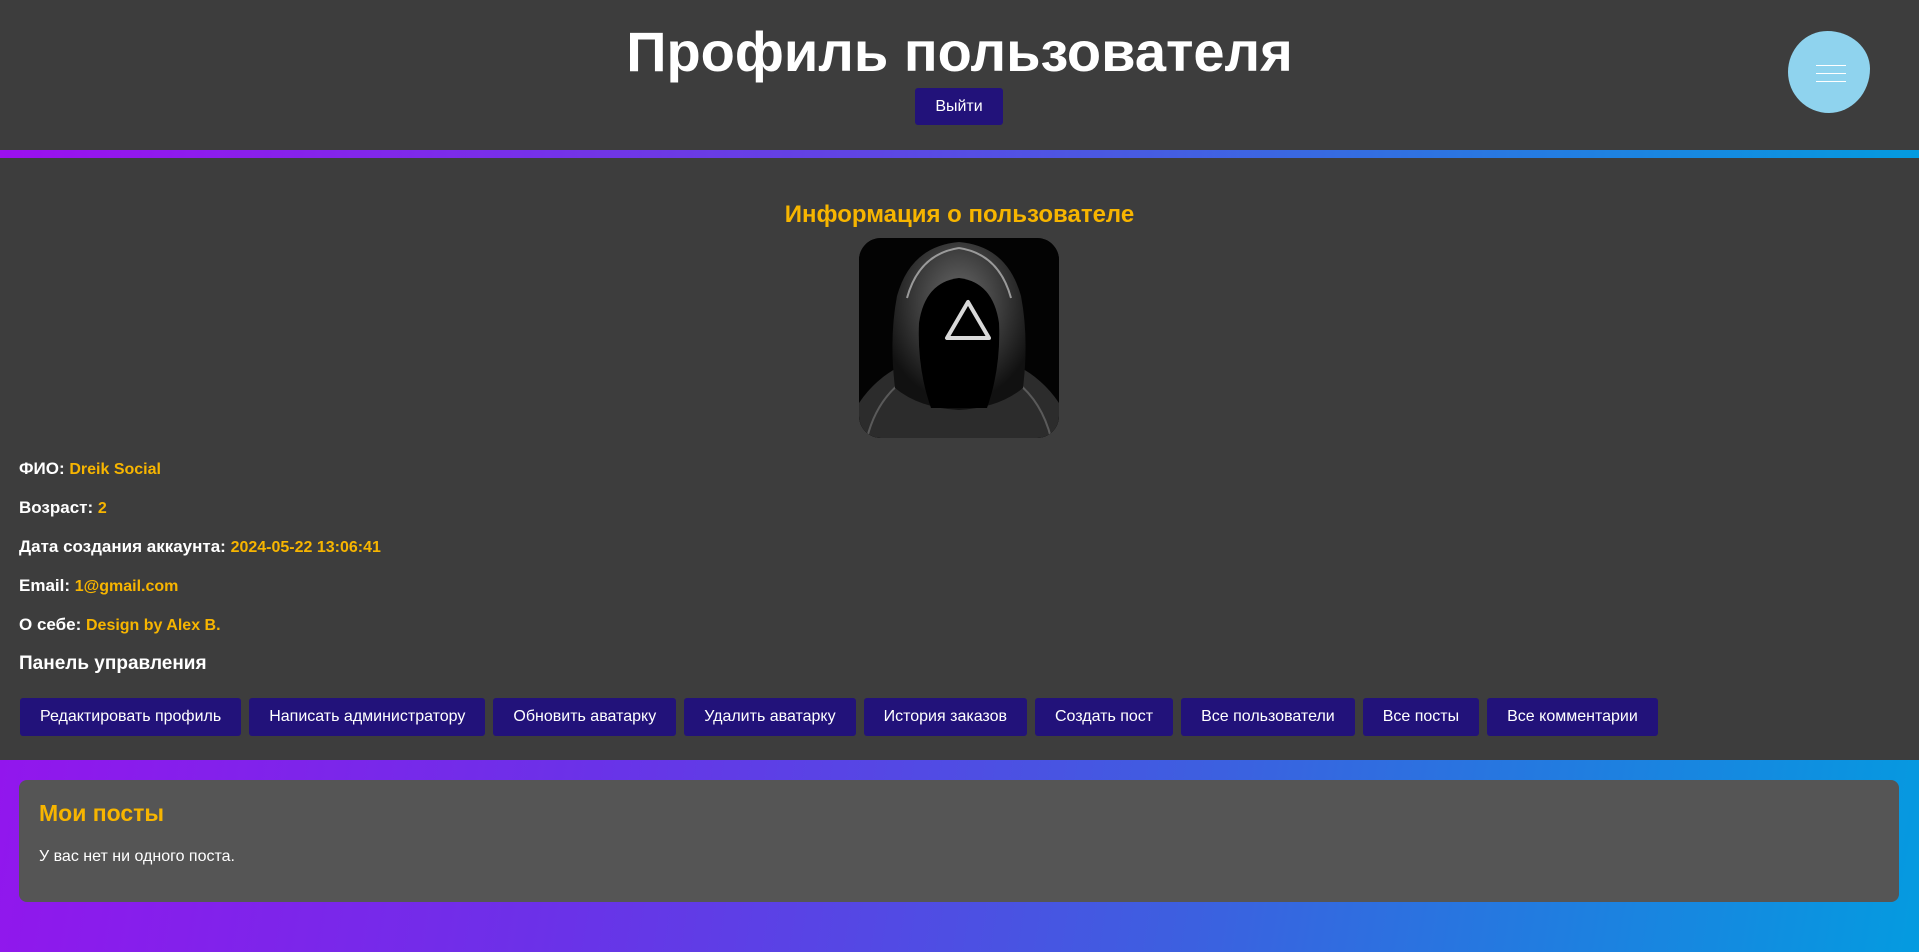 This screenshot has width=1919, height=952. Describe the element at coordinates (122, 546) in the screenshot. I see `info-label: Дата создания аккаунта:` at that location.